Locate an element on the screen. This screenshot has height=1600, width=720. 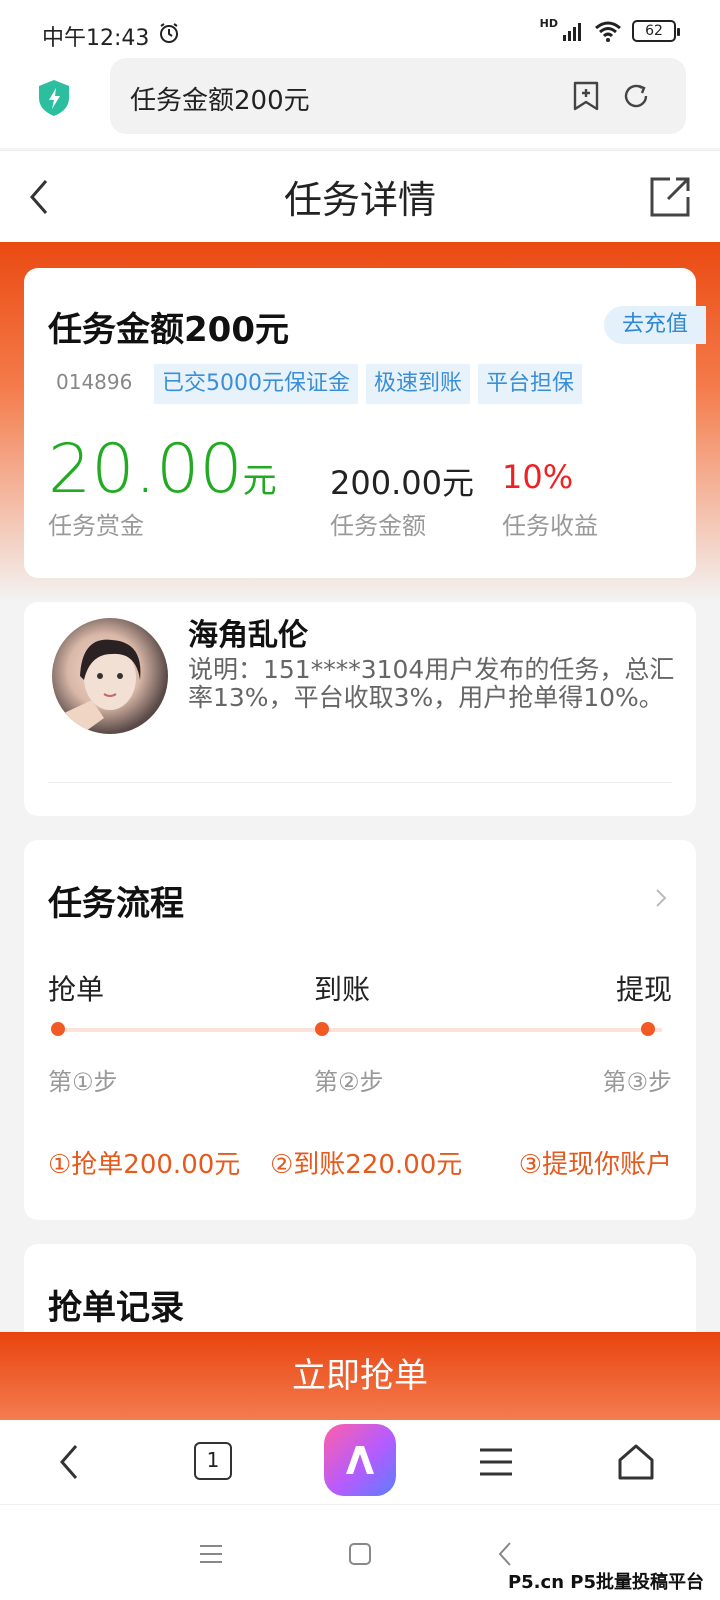
chevron-right-icon is located at coordinates (661, 898).